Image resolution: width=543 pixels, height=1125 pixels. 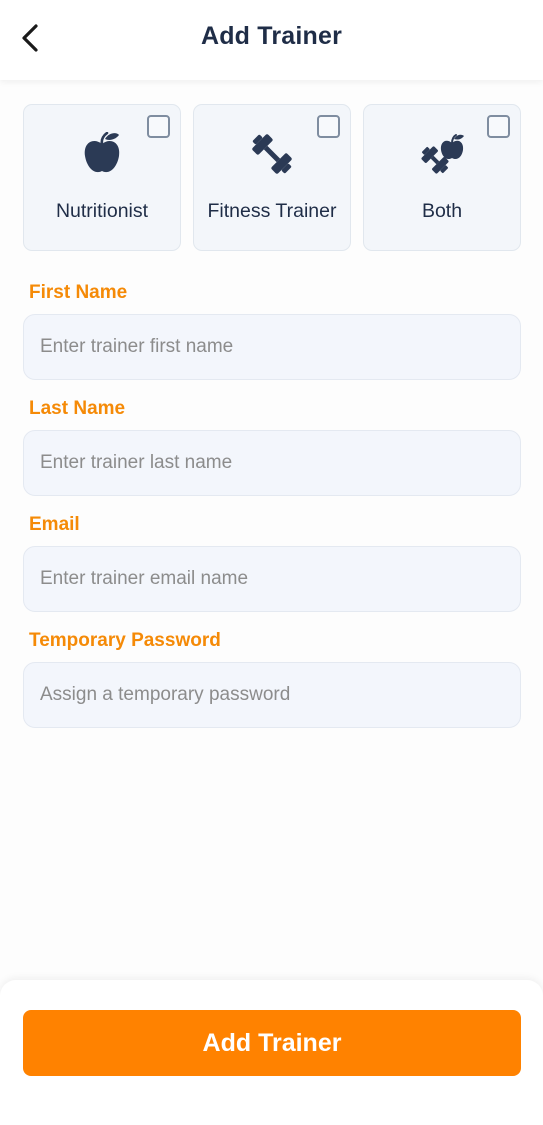 I want to click on role-label: Nutritionist, so click(x=102, y=211).